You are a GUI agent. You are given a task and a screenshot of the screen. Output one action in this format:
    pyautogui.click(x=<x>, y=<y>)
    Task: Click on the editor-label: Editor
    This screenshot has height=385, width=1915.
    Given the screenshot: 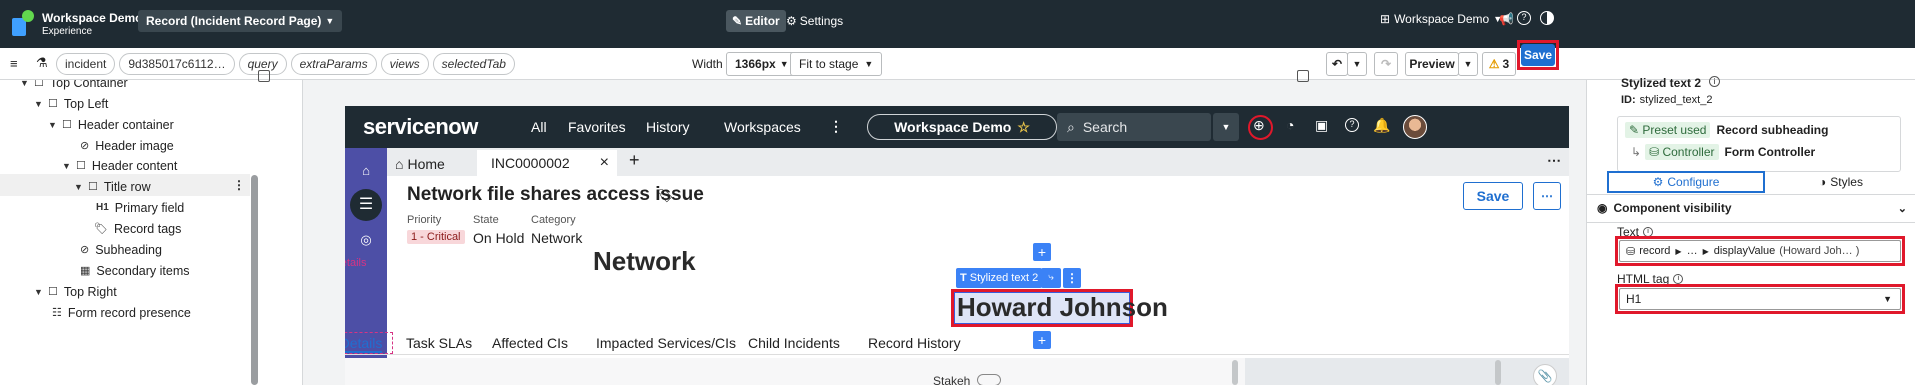 What is the action you would take?
    pyautogui.click(x=762, y=21)
    